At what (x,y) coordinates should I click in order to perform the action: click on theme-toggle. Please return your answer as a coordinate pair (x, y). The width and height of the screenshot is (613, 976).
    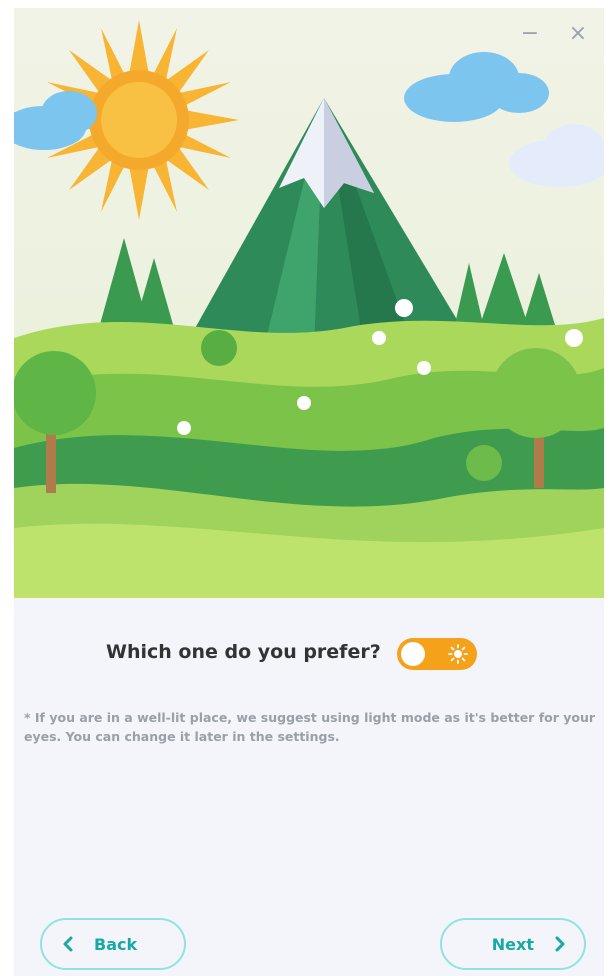
    Looking at the image, I should click on (437, 654).